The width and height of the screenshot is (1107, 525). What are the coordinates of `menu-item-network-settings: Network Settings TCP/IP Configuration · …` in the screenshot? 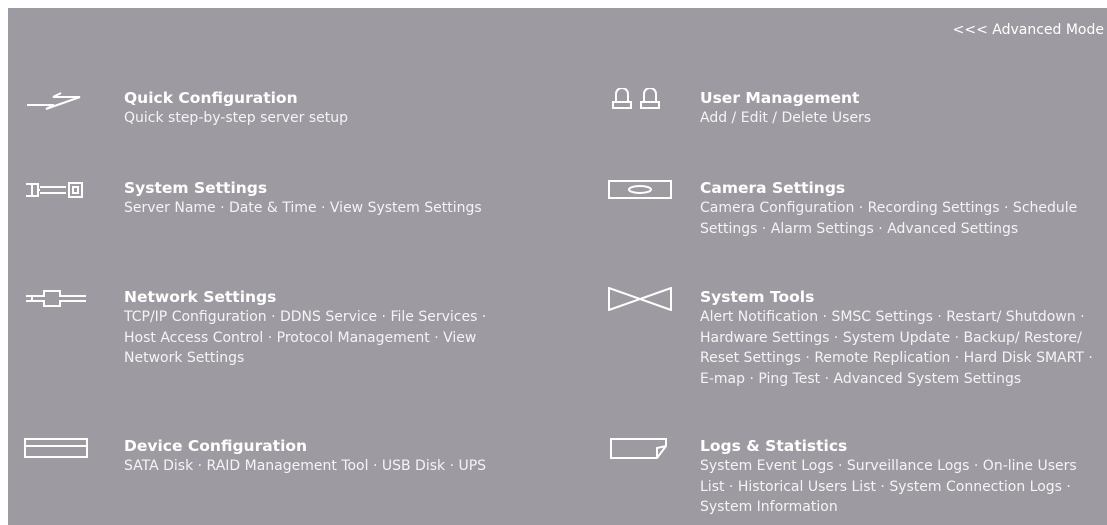 It's located at (284, 330).